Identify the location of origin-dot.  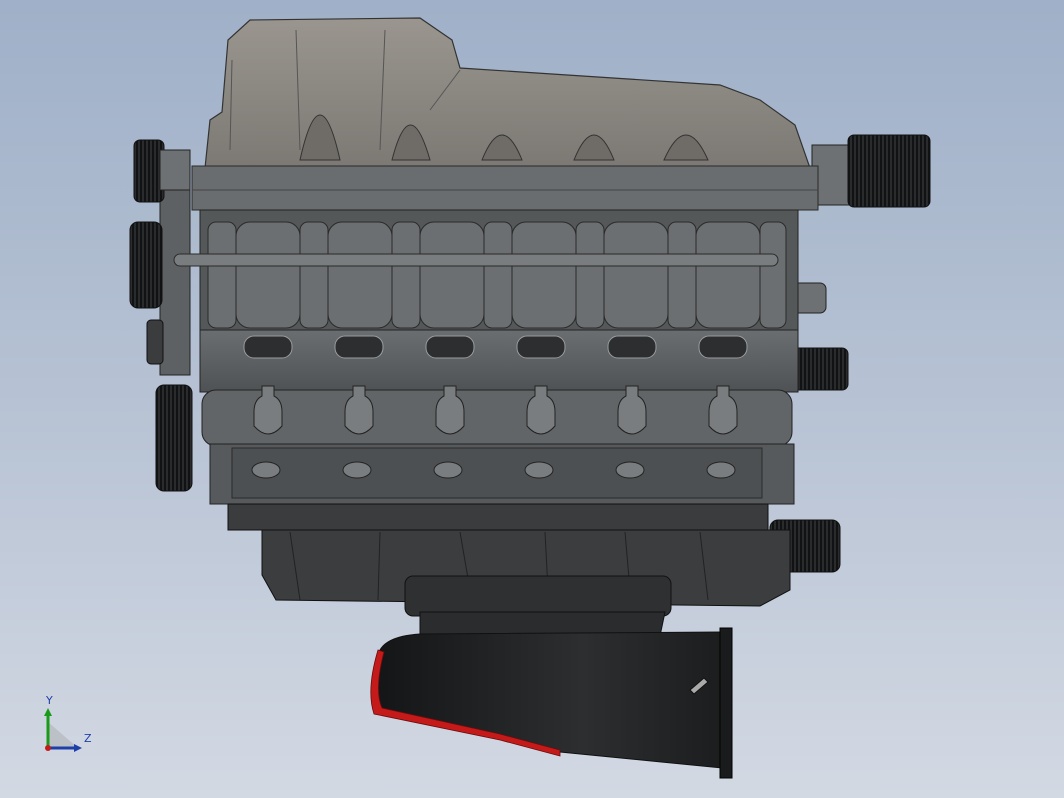
(48, 748).